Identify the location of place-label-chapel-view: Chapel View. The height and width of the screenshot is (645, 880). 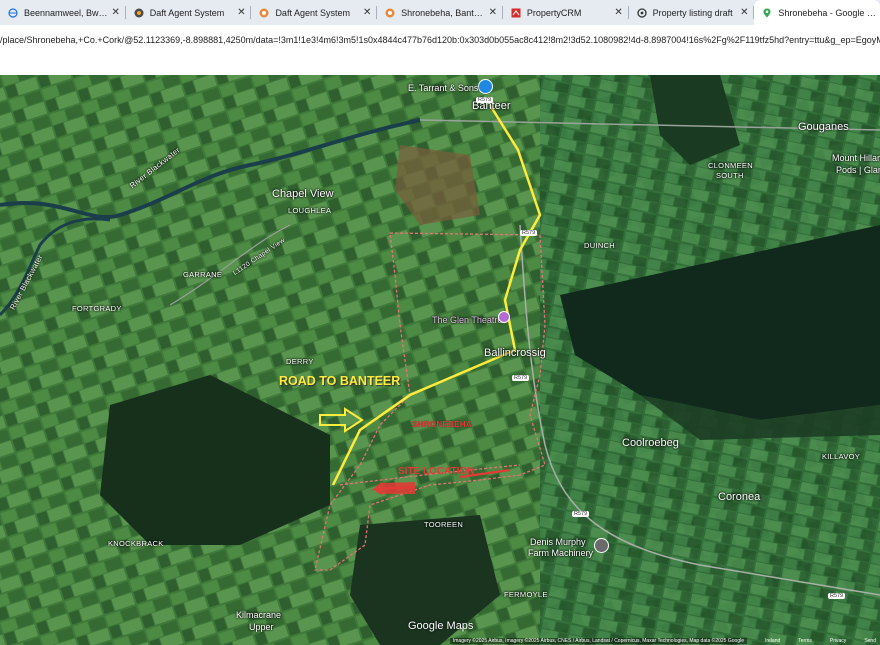
(303, 194).